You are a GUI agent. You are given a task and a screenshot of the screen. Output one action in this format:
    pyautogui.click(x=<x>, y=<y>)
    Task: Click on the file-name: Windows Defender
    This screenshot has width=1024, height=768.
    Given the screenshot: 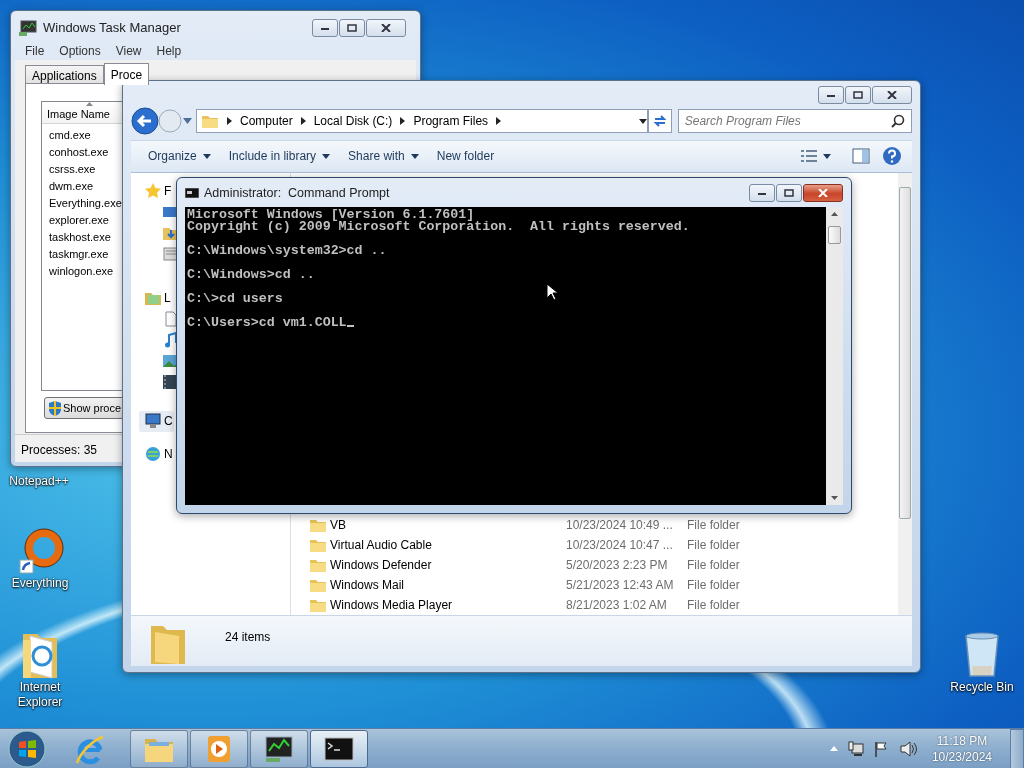 What is the action you would take?
    pyautogui.click(x=446, y=565)
    